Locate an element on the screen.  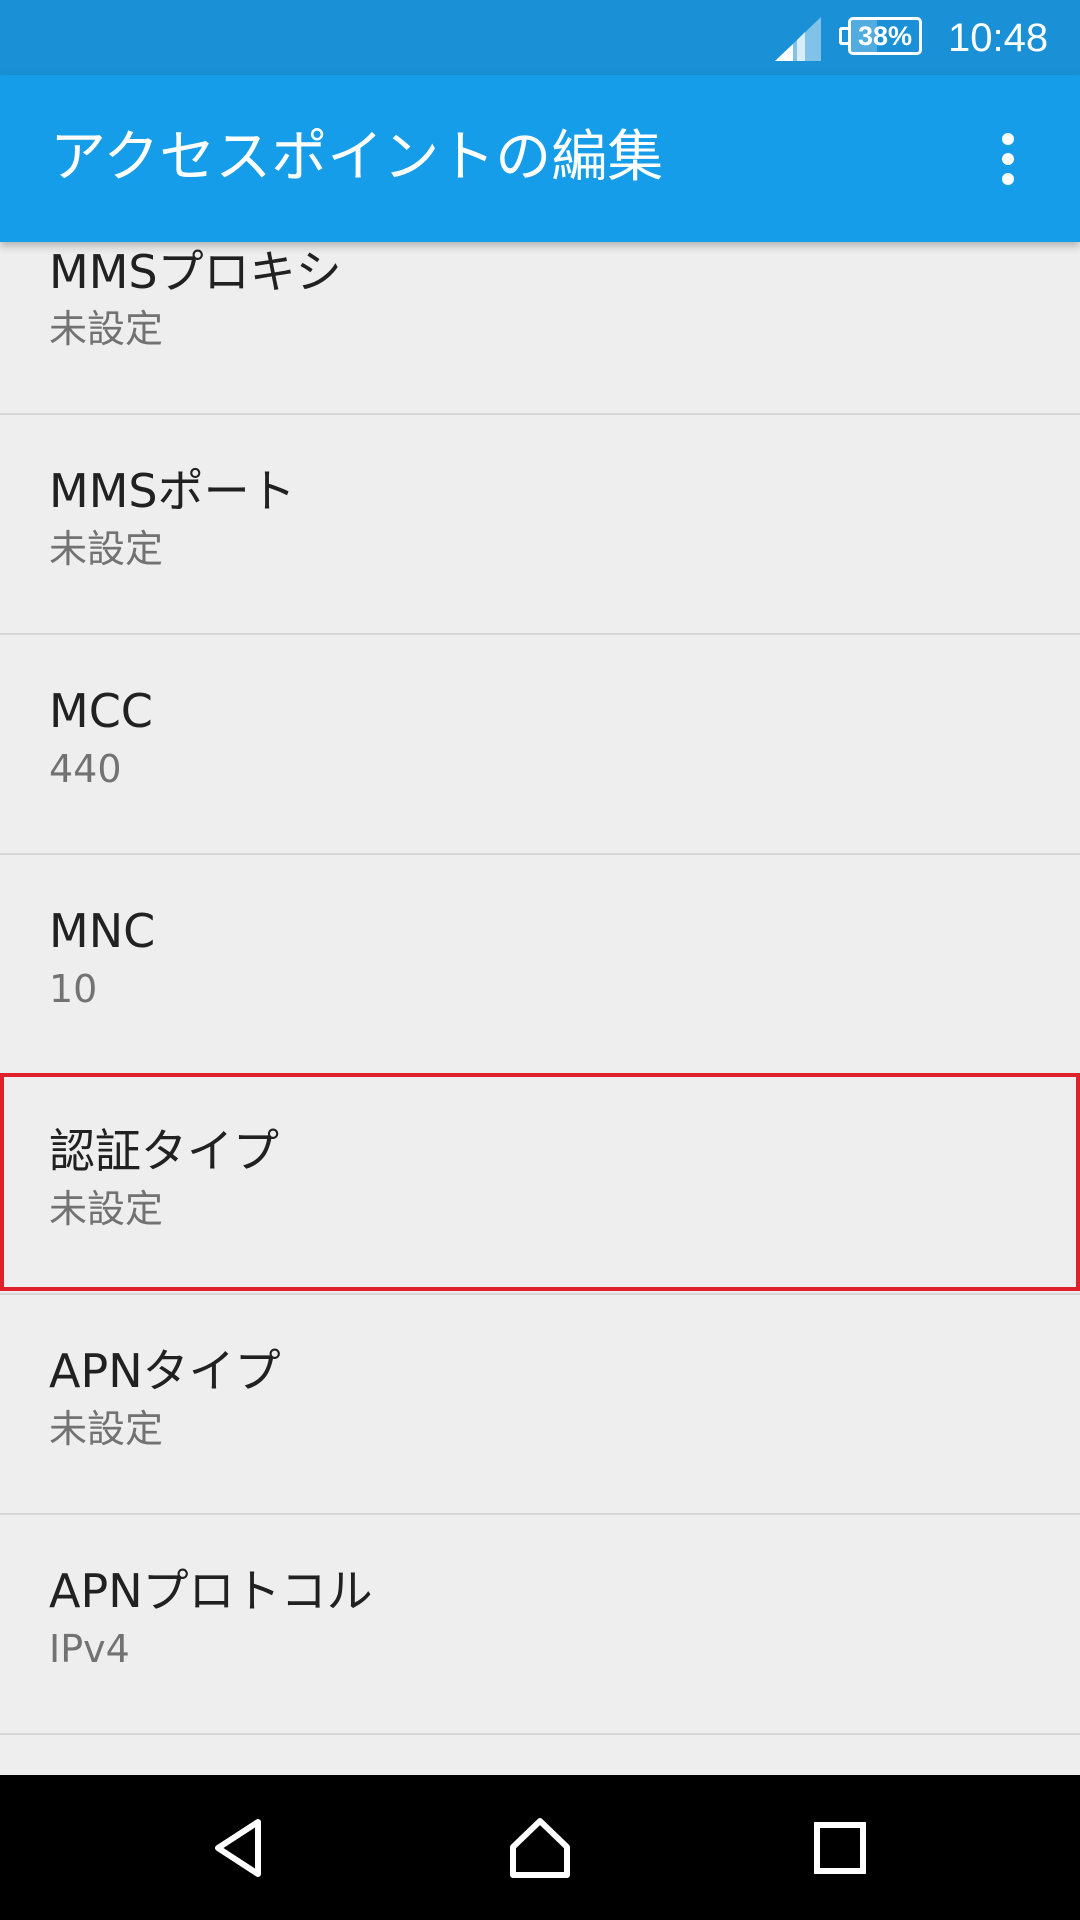
pref-apn-protocol: APNプロトコル IPv4 is located at coordinates (540, 1625).